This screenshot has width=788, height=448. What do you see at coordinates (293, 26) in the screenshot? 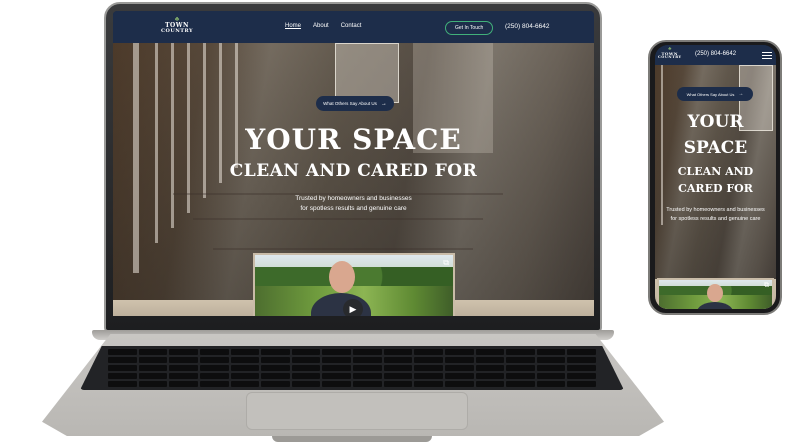
I see `nav-home-link: Home` at bounding box center [293, 26].